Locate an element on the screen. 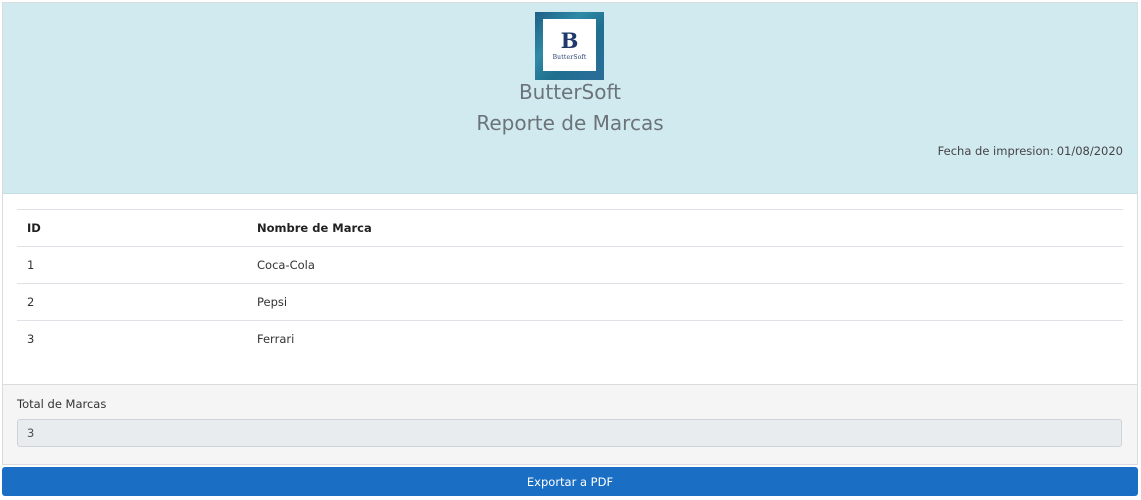 The height and width of the screenshot is (500, 1141). cell-brand-name: Ferrari is located at coordinates (685, 339).